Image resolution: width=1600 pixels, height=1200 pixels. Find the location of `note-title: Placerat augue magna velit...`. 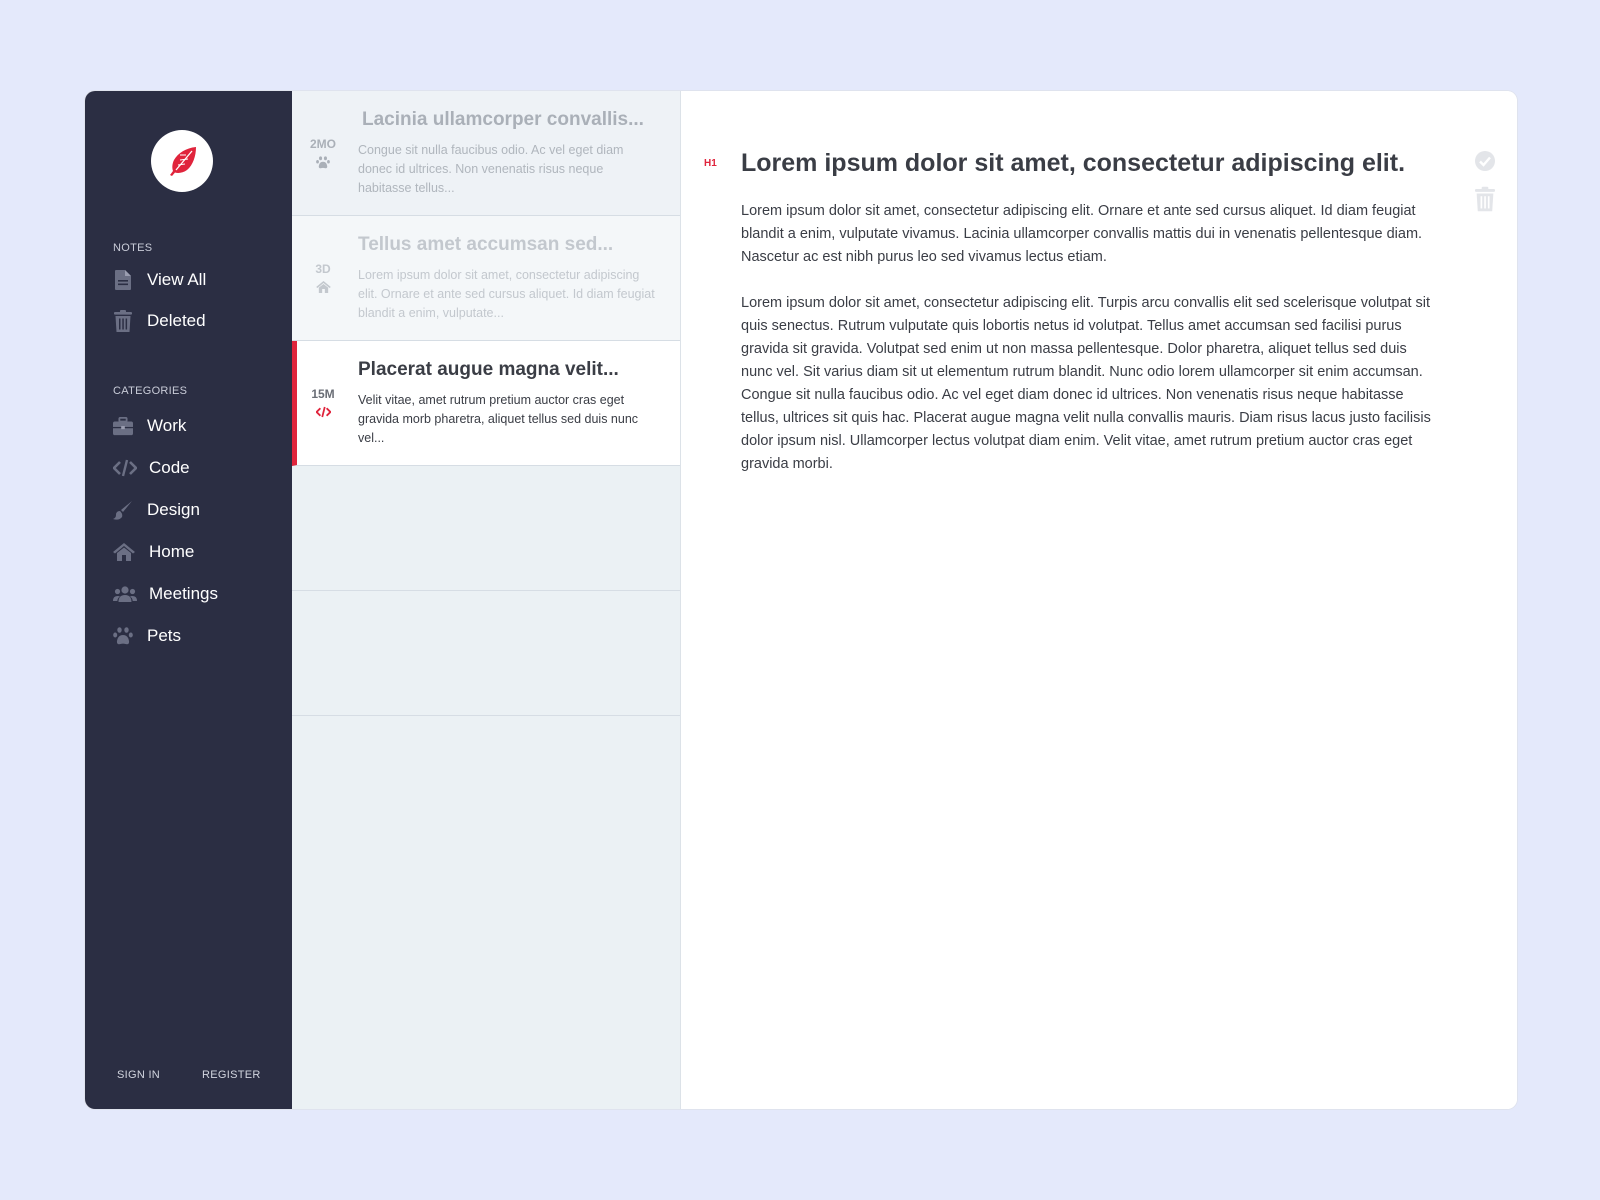

note-title: Placerat augue magna velit... is located at coordinates (488, 369).